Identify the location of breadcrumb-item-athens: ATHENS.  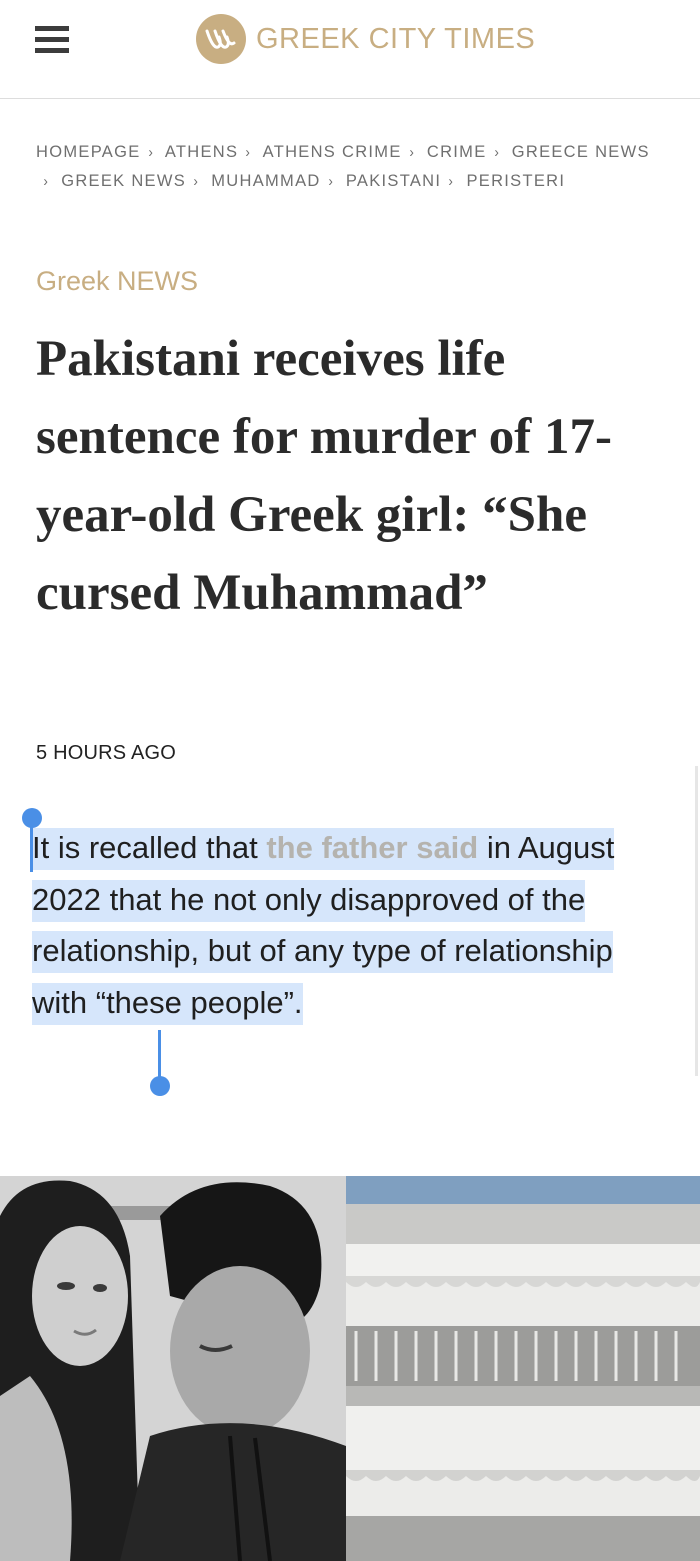
(202, 152).